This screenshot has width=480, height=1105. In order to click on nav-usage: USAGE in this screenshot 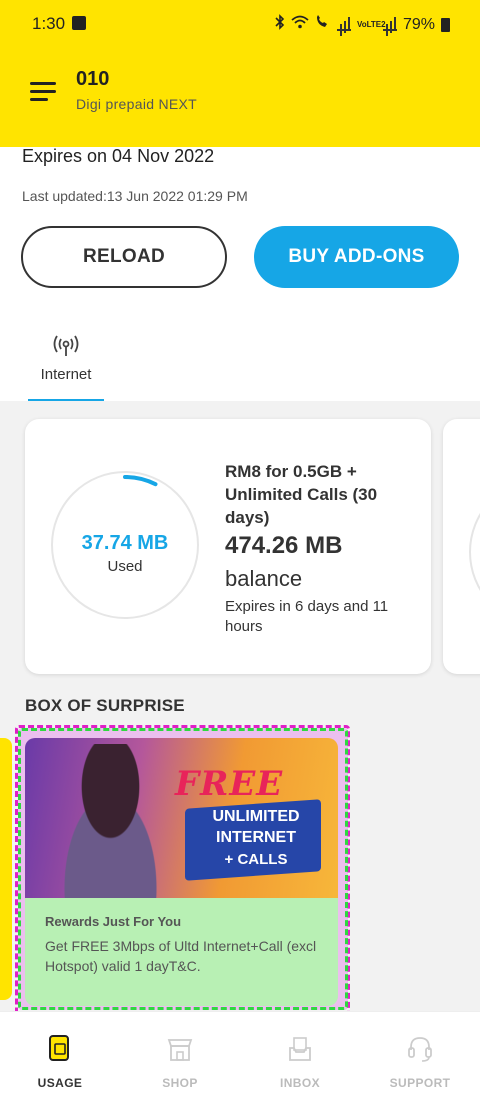, I will do `click(60, 1058)`.